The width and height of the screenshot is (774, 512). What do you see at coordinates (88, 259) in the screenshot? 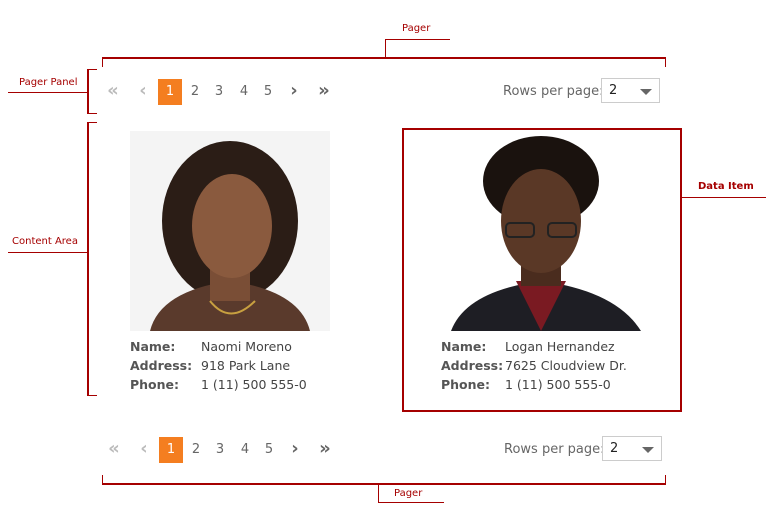
I see `content-area-bracket` at bounding box center [88, 259].